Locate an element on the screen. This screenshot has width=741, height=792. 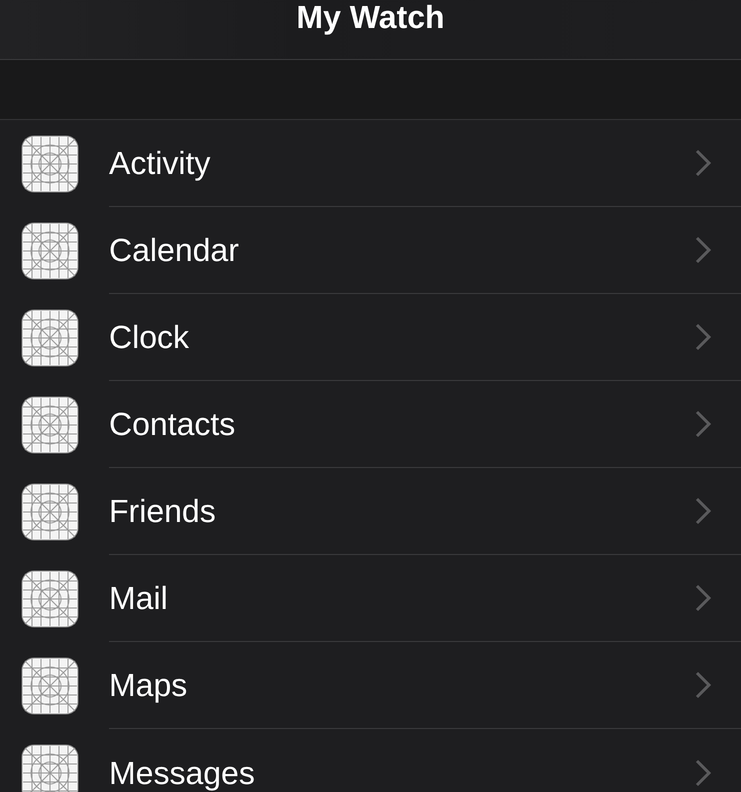
screen-title: My Watch is located at coordinates (370, 17).